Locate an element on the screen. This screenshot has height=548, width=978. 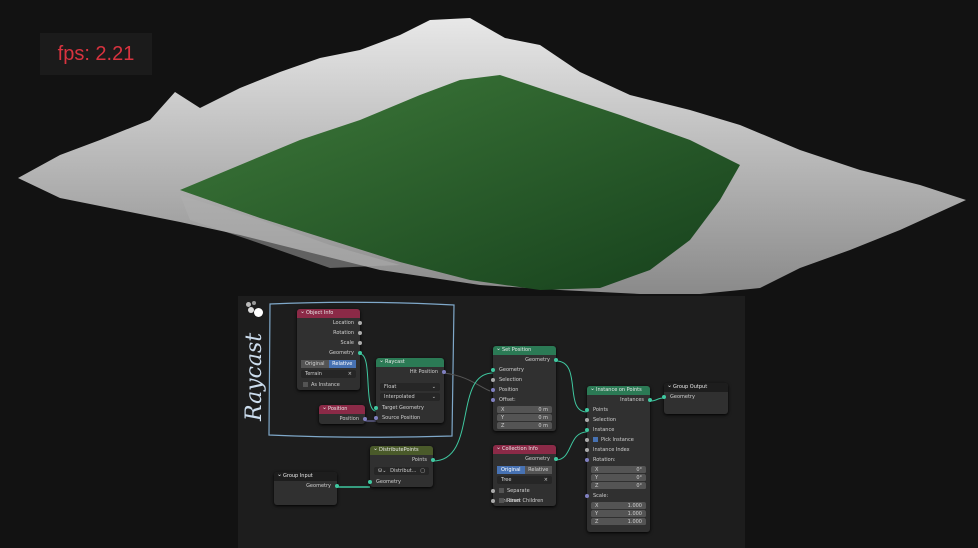
node-header: Collection Info is located at coordinates (524, 448).